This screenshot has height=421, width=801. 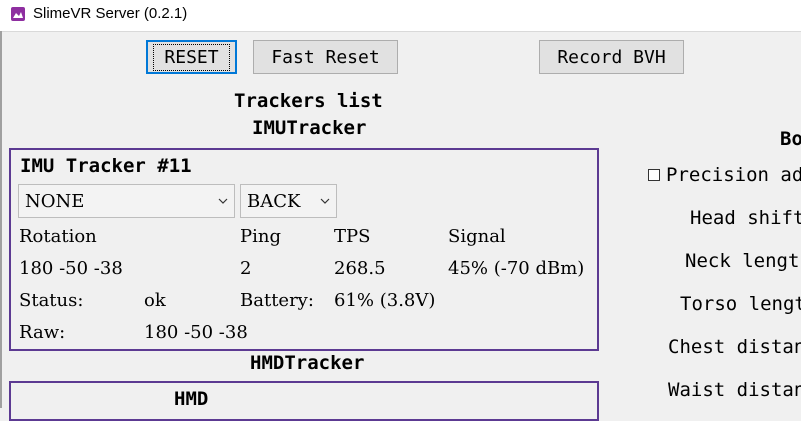 What do you see at coordinates (516, 268) in the screenshot?
I see `signal-value: 45% (-70 dBm)` at bounding box center [516, 268].